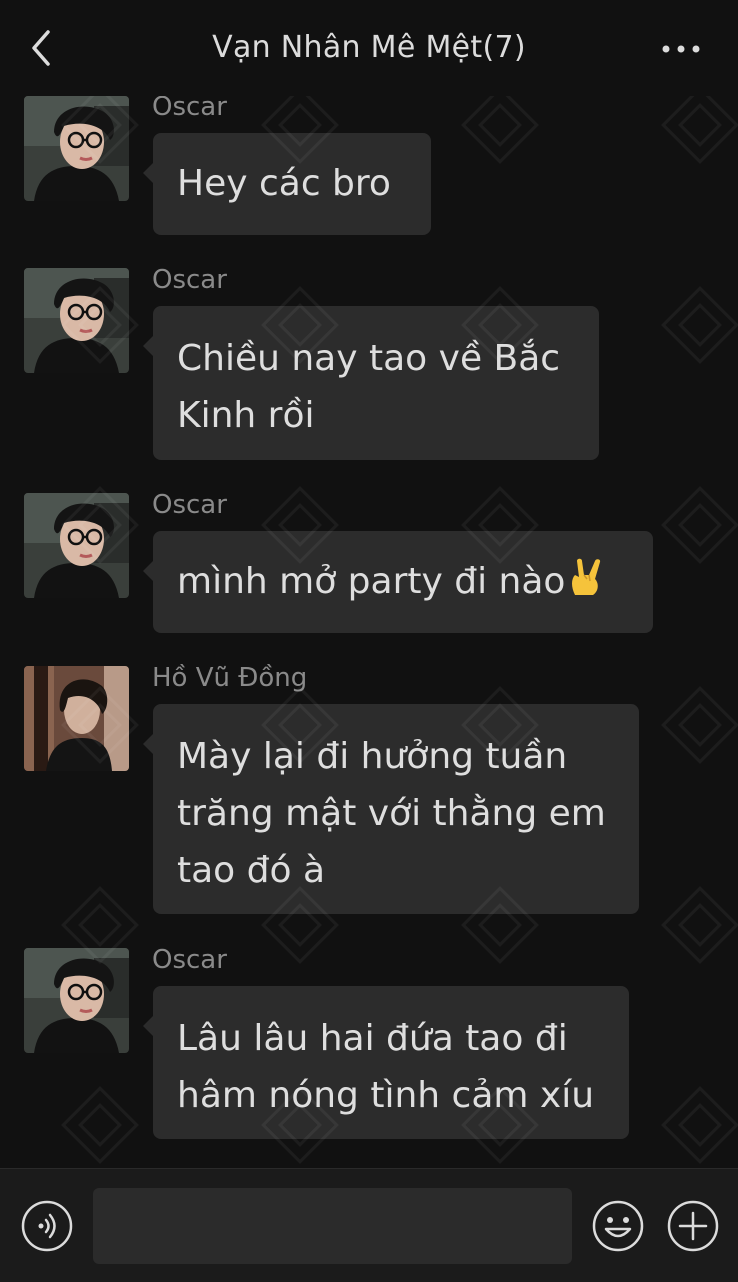 This screenshot has width=738, height=1282. I want to click on plus-icon, so click(693, 1226).